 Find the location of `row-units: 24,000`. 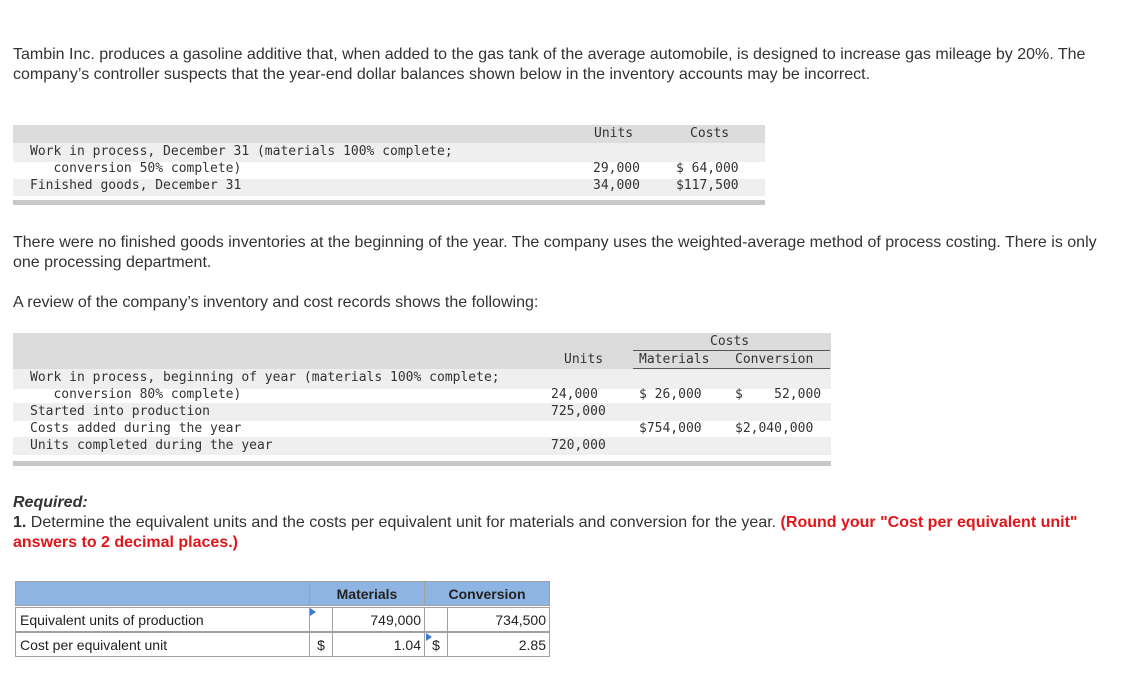

row-units: 24,000 is located at coordinates (574, 394).